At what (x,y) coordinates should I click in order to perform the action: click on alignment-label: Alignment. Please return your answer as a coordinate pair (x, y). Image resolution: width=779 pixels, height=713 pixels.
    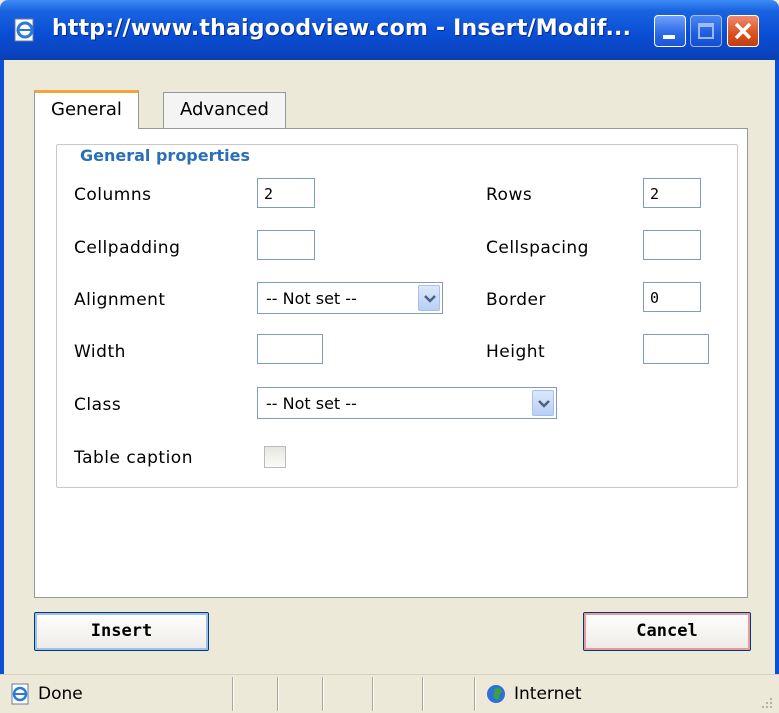
    Looking at the image, I should click on (120, 300).